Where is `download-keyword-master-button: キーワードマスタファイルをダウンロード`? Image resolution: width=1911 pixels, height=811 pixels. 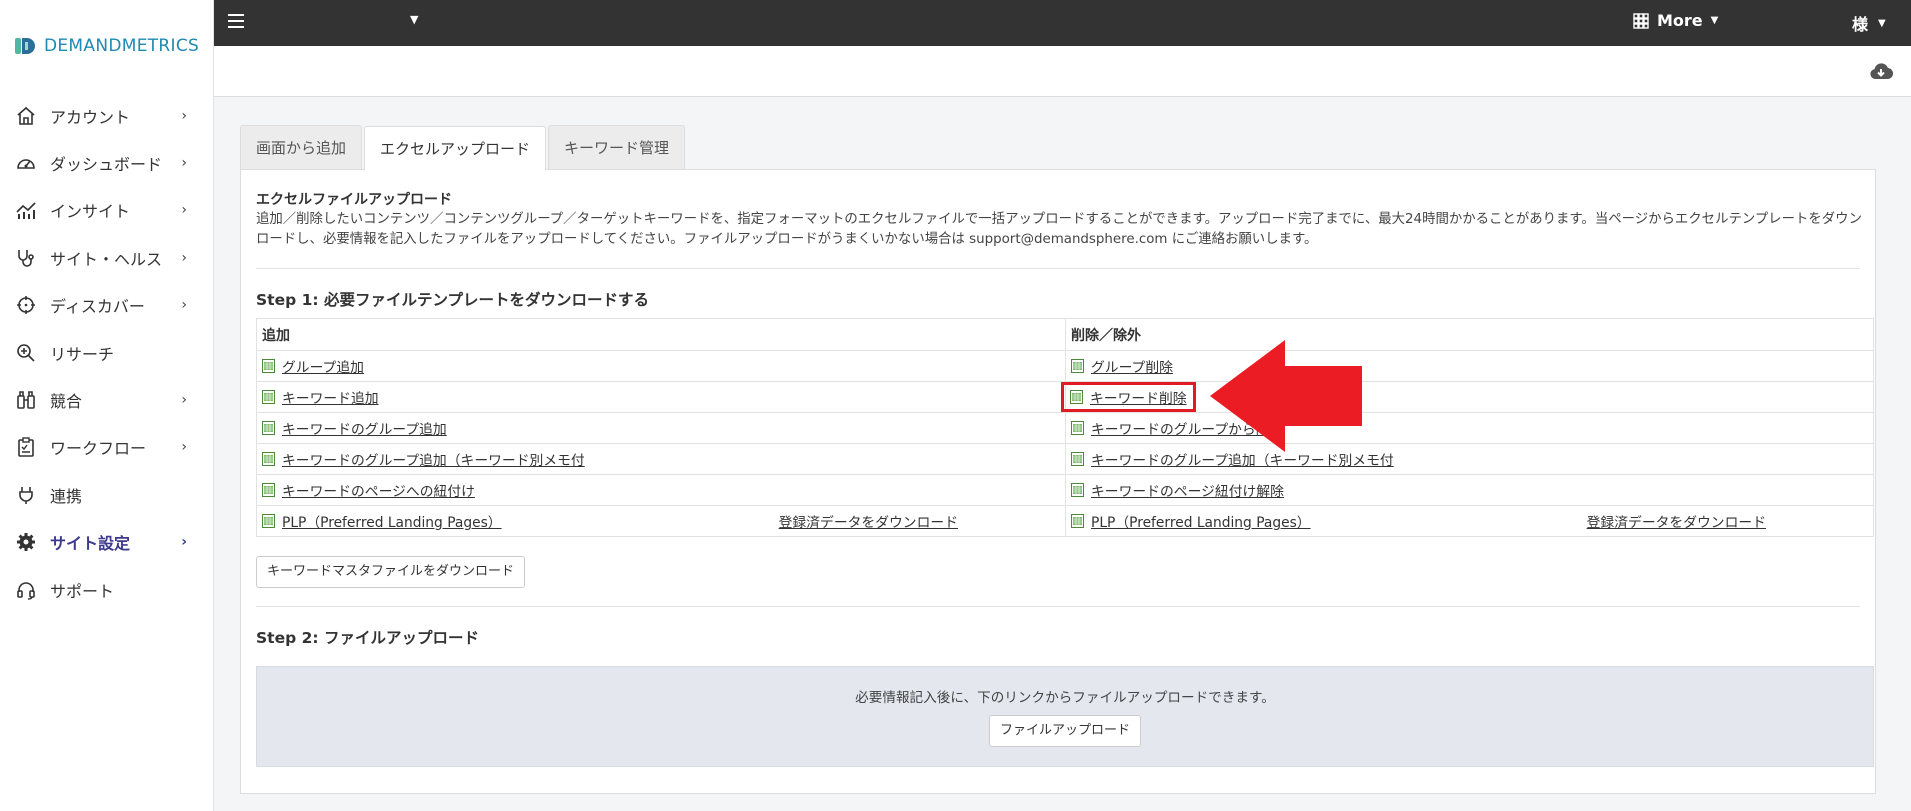
download-keyword-master-button: キーワードマスタファイルをダウンロード is located at coordinates (391, 572).